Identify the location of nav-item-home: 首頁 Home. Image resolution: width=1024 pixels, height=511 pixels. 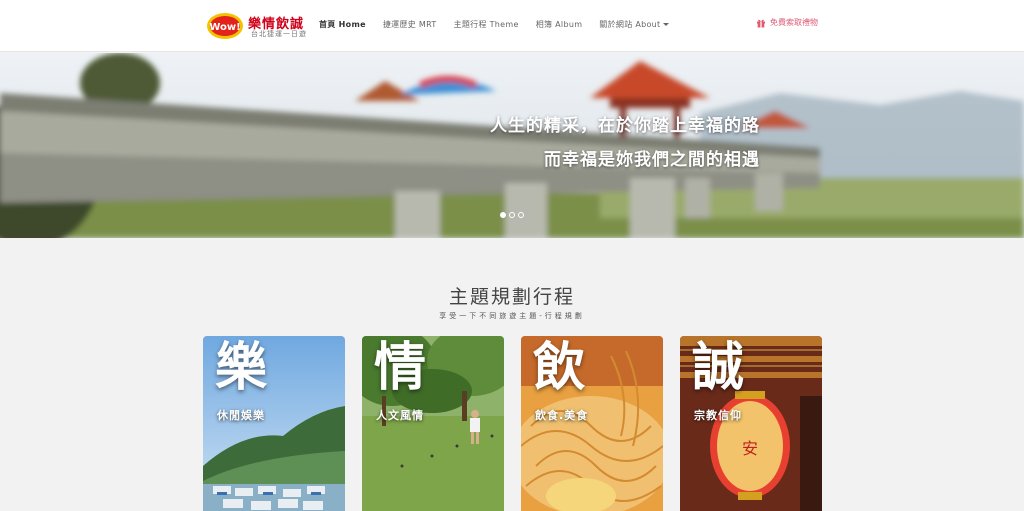
(342, 24).